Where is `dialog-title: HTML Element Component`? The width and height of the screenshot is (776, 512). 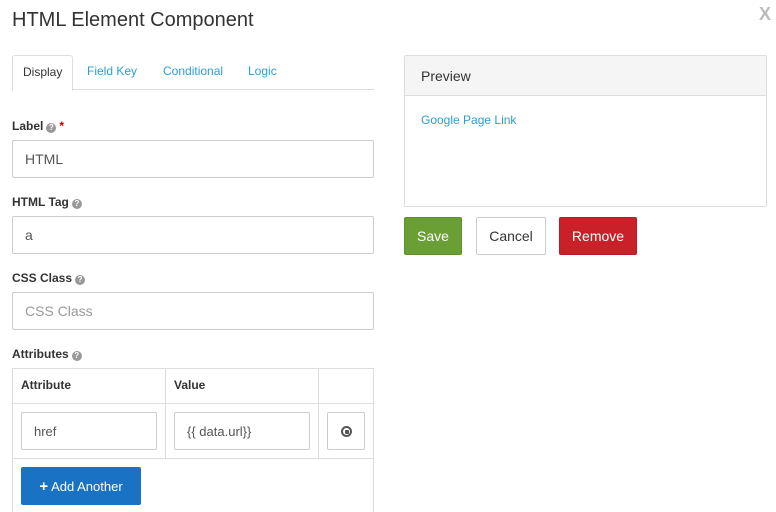 dialog-title: HTML Element Component is located at coordinates (133, 20).